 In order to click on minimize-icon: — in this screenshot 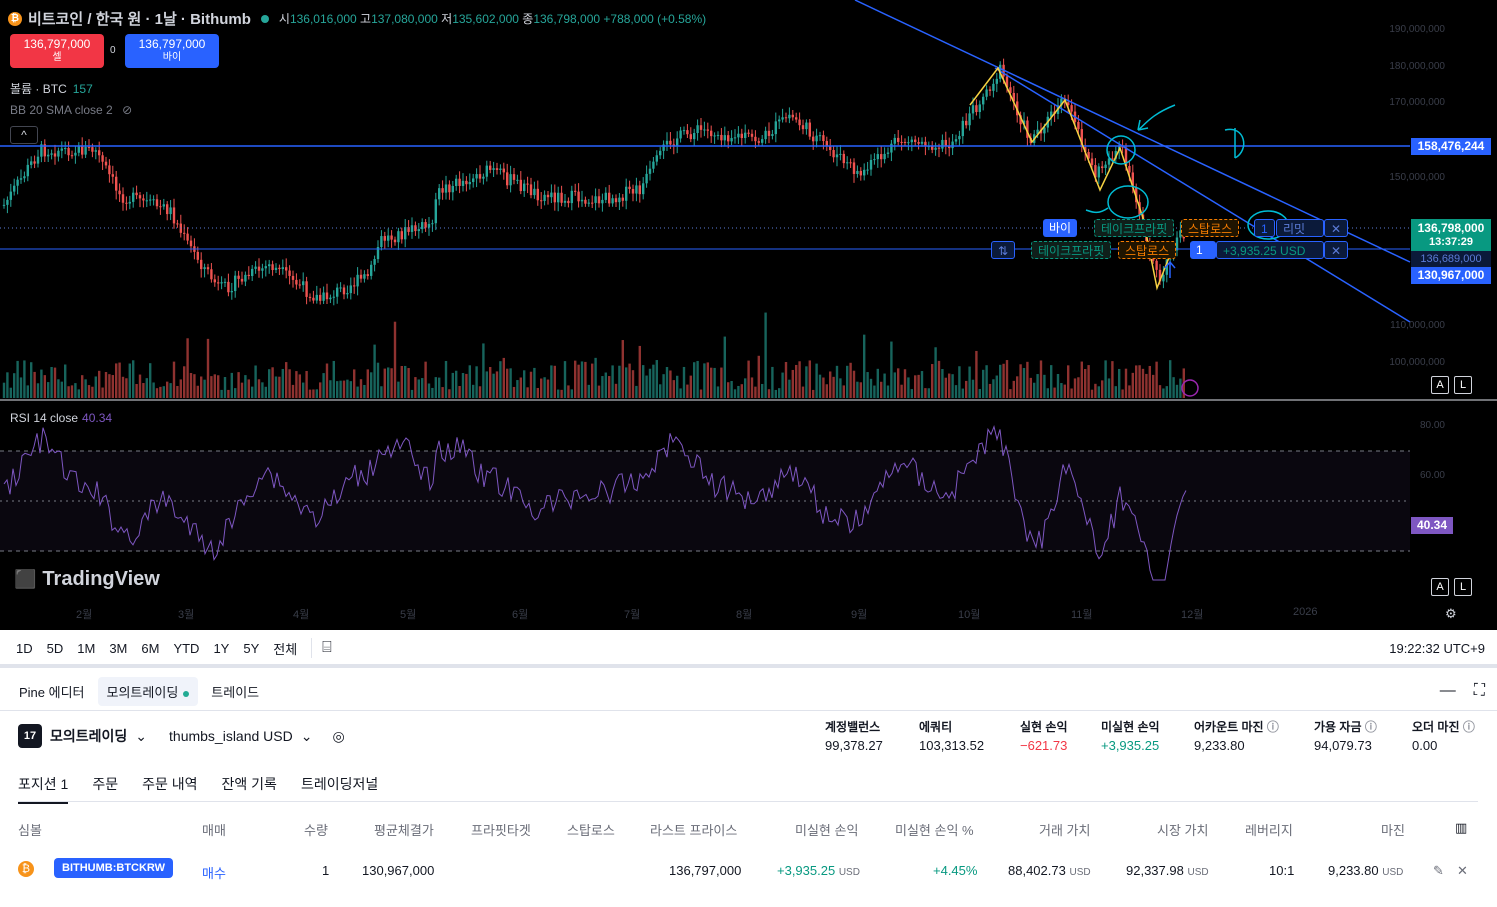, I will do `click(1448, 691)`.